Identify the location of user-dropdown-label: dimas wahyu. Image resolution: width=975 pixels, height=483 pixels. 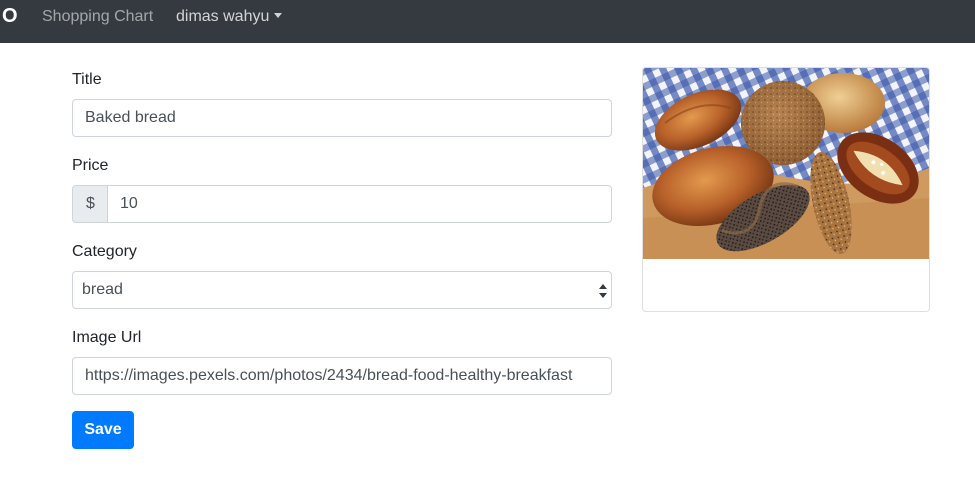
(223, 16).